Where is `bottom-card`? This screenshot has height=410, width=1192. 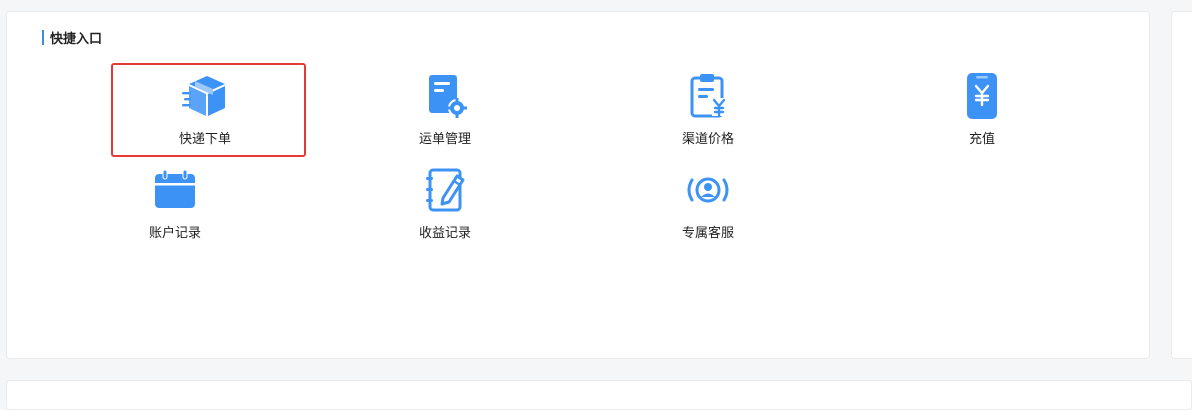
bottom-card is located at coordinates (599, 395).